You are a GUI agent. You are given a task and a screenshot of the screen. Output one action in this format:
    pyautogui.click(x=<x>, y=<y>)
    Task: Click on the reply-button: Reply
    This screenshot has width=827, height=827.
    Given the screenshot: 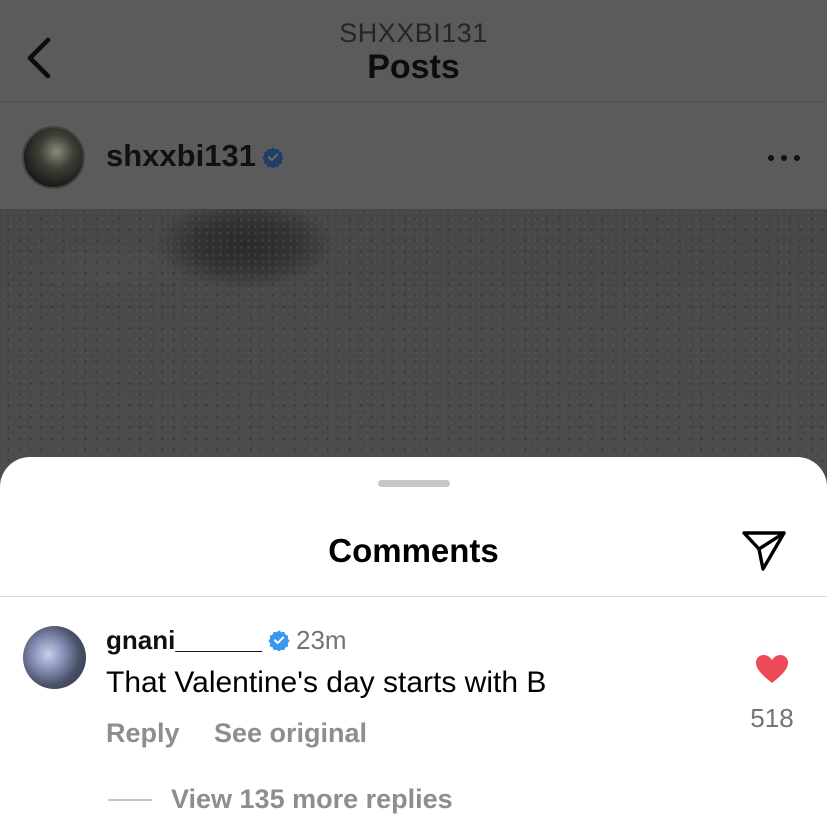 What is the action you would take?
    pyautogui.click(x=143, y=733)
    